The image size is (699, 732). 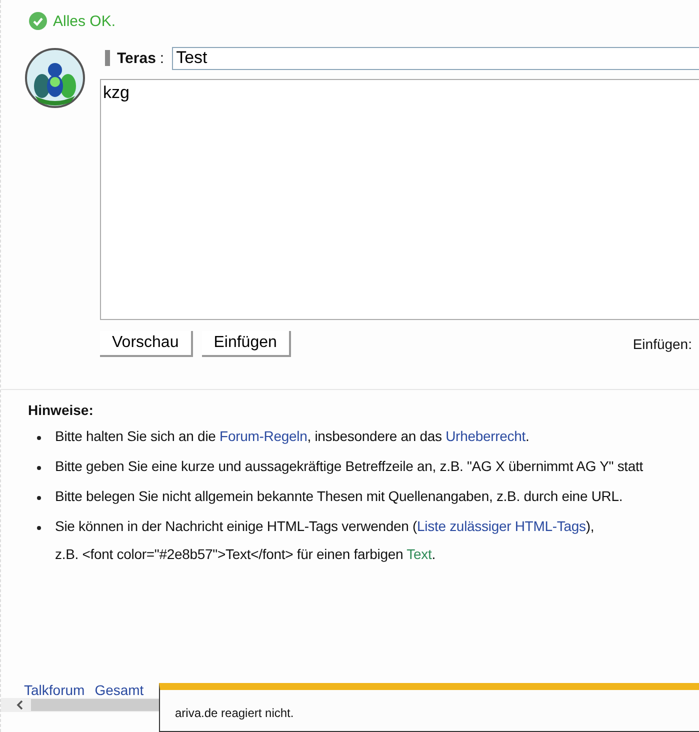 What do you see at coordinates (419, 554) in the screenshot?
I see `colored-sample: Text` at bounding box center [419, 554].